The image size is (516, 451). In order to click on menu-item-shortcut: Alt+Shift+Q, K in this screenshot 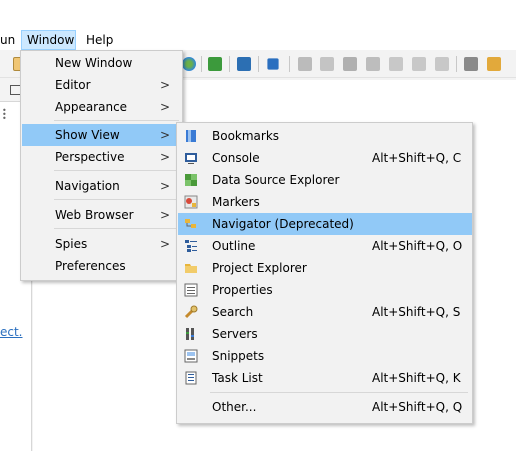, I will do `click(416, 378)`.